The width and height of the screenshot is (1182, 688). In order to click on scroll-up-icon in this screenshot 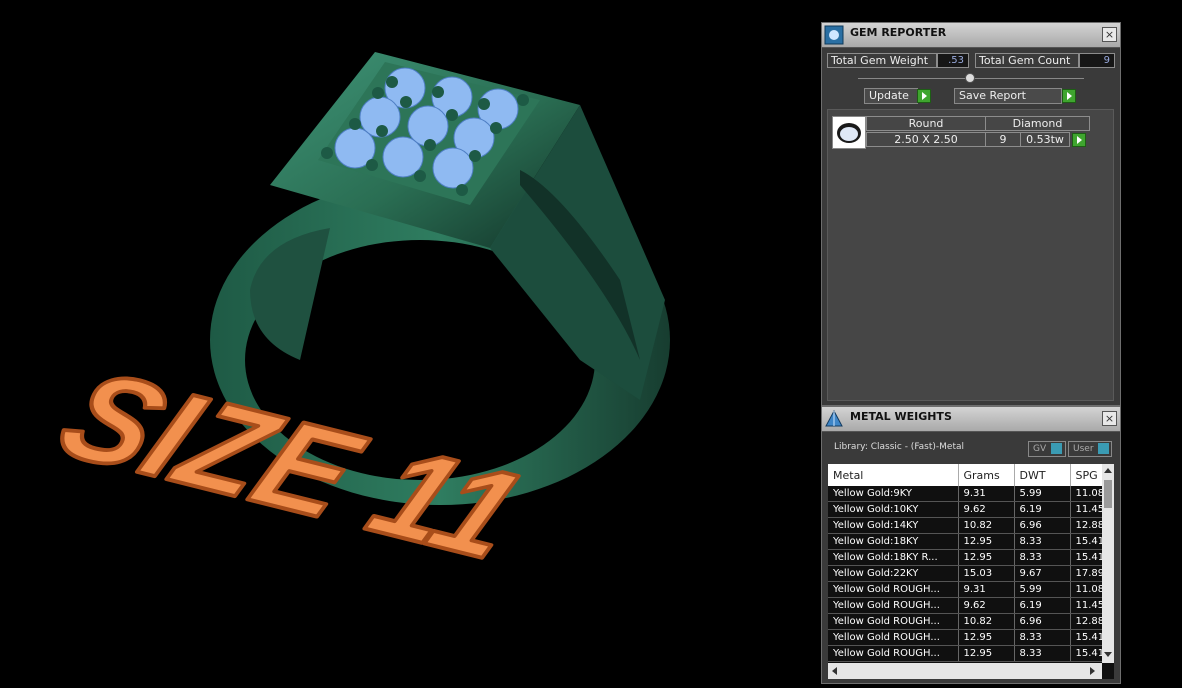, I will do `click(1108, 470)`.